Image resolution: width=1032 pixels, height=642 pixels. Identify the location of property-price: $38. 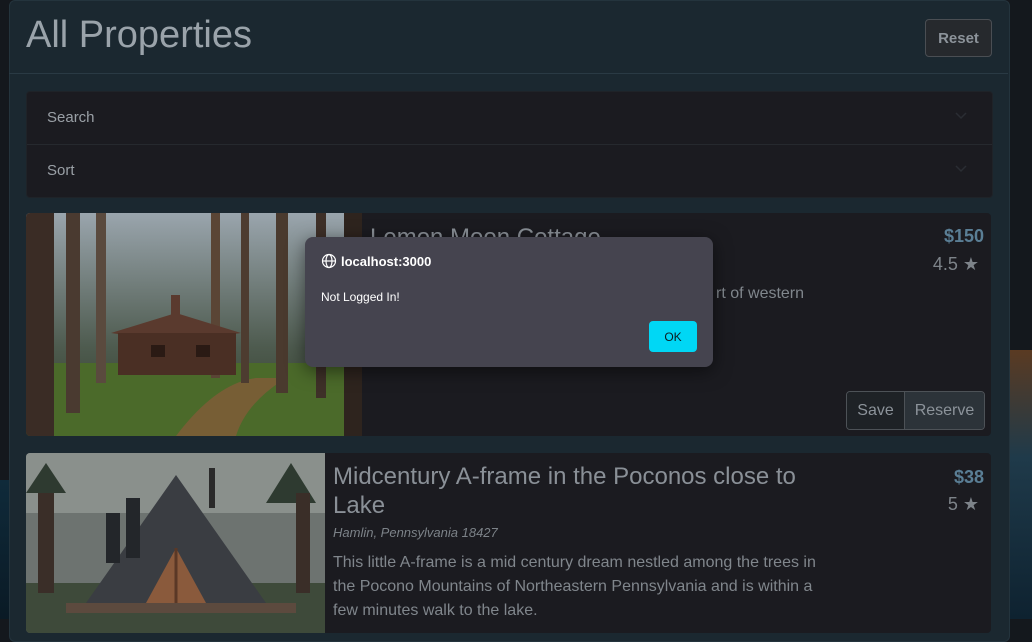
(968, 477).